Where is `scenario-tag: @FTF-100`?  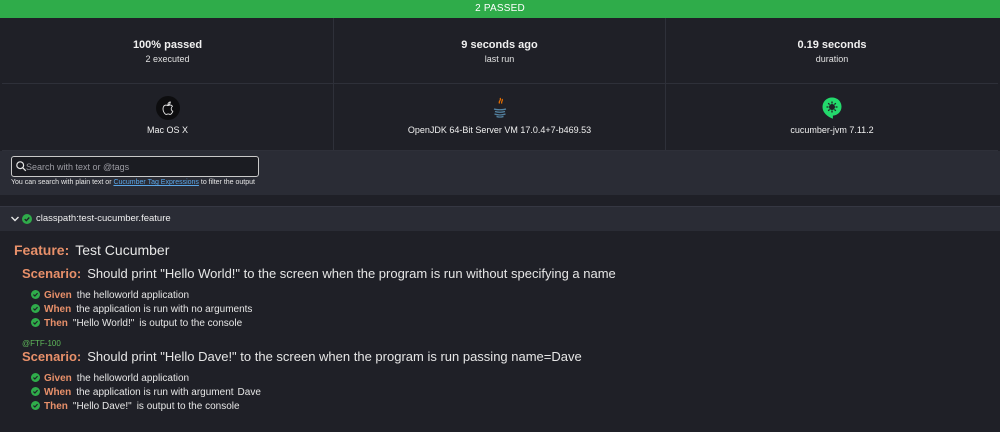 scenario-tag: @FTF-100 is located at coordinates (41, 343).